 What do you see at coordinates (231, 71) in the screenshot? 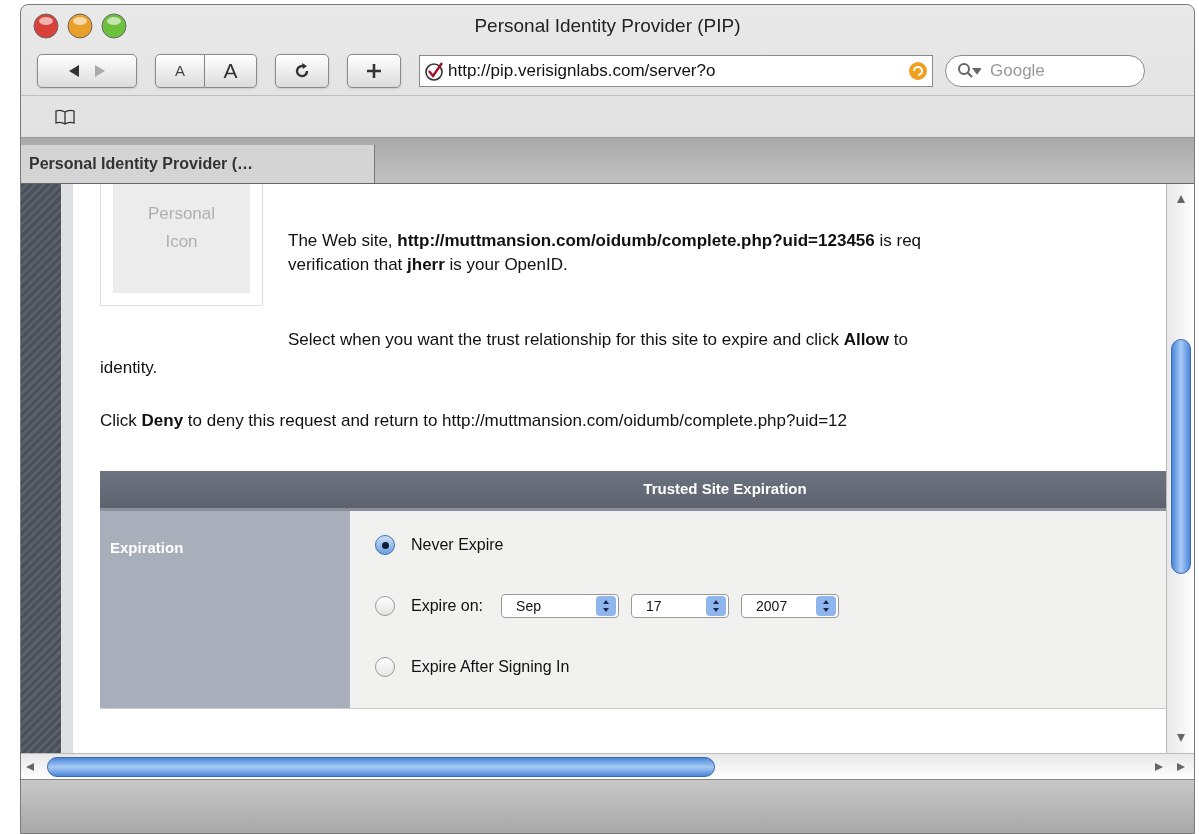
I see `text-bigger-button: A` at bounding box center [231, 71].